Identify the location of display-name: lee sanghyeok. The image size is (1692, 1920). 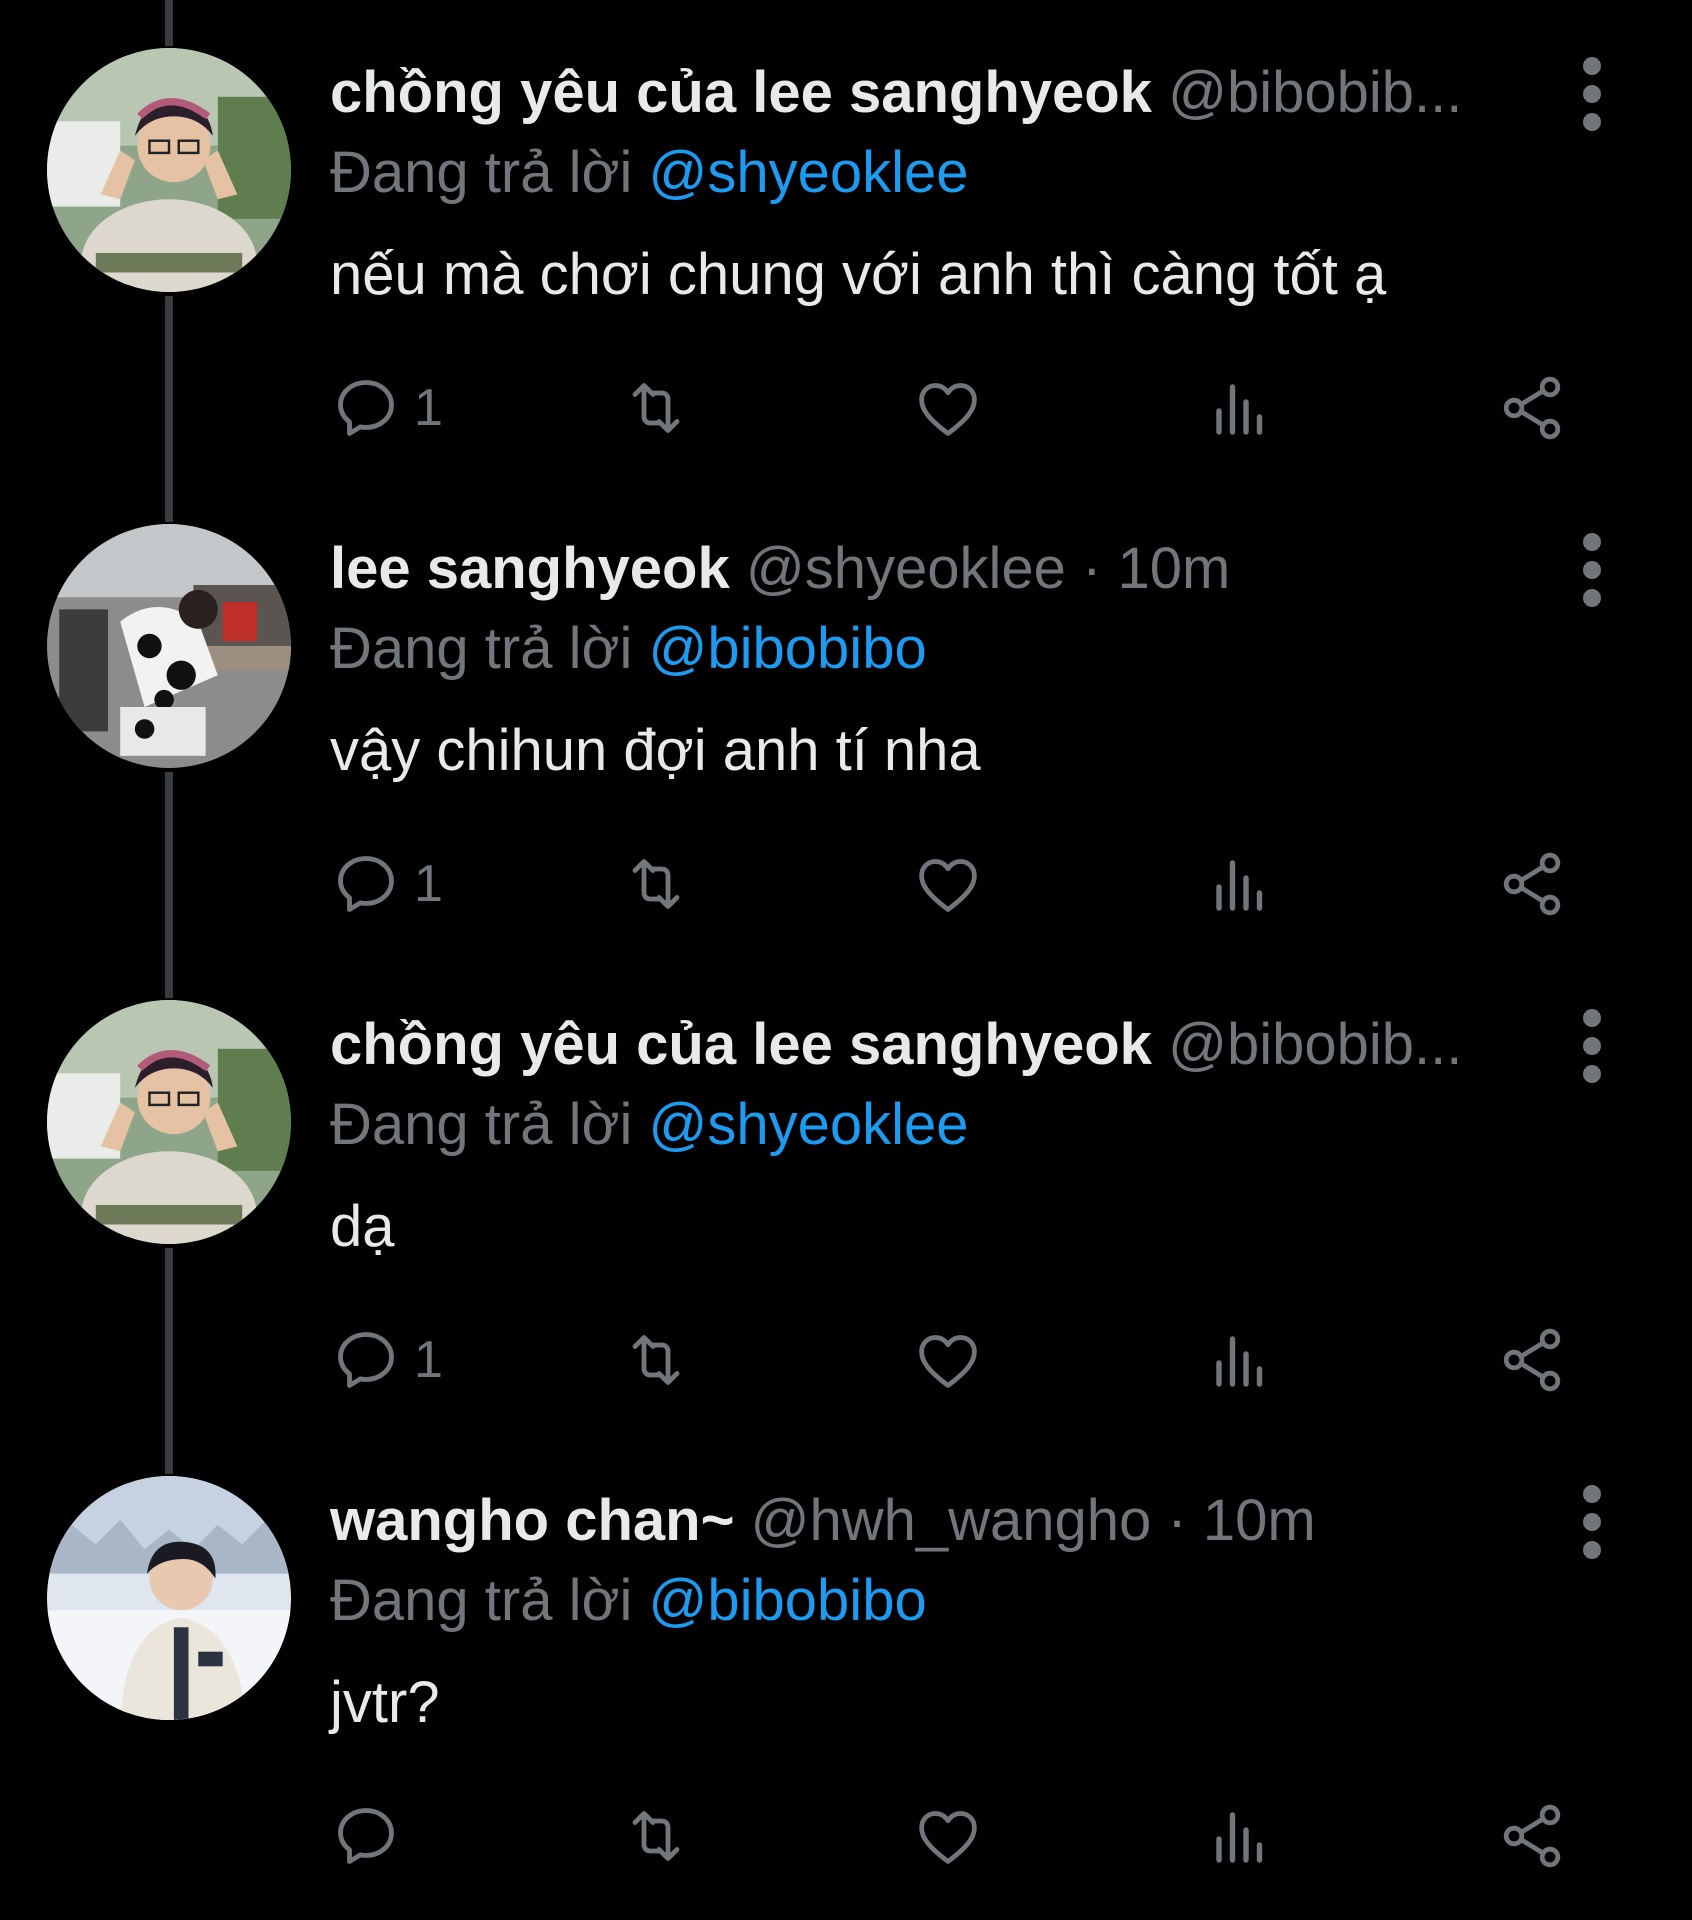
(530, 568).